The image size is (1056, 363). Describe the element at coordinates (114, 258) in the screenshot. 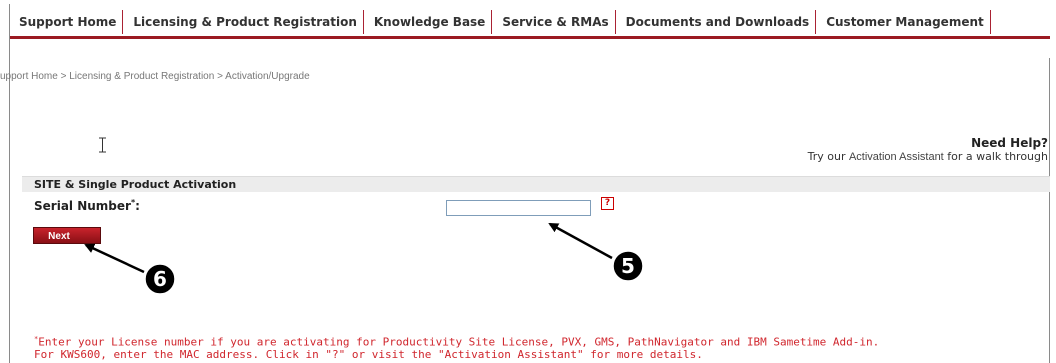

I see `callout-arrow-next` at that location.